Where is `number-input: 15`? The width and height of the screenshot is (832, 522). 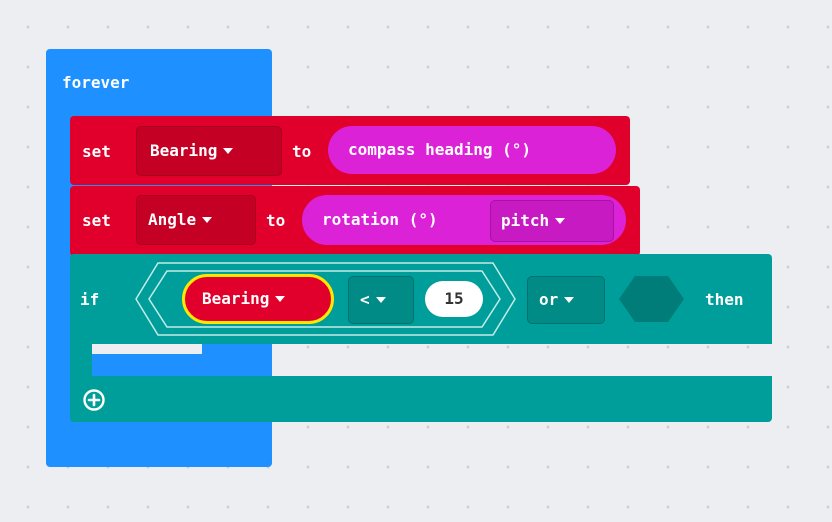
number-input: 15 is located at coordinates (454, 299).